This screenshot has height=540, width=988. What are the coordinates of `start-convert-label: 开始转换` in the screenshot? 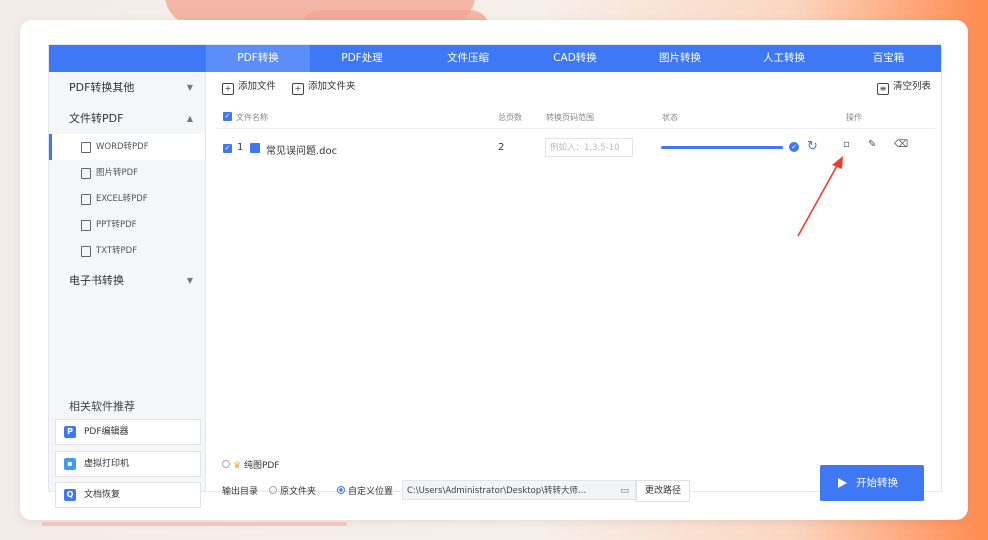 It's located at (877, 483).